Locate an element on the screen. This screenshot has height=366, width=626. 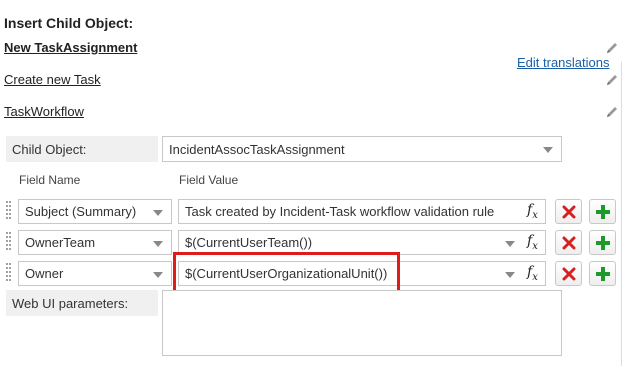
link-create-new-task: Create new Task is located at coordinates (52, 79).